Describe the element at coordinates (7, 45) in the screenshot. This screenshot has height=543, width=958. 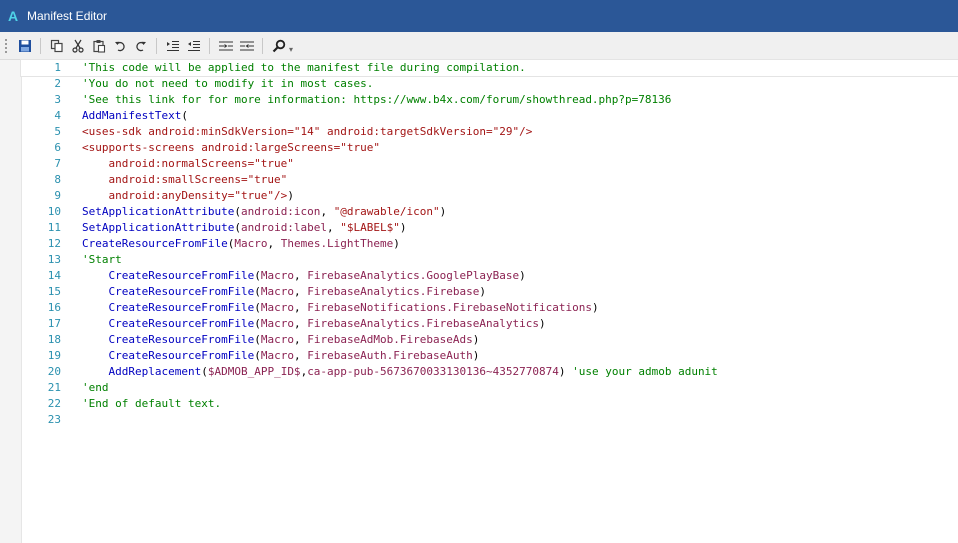
I see `toolbar-grip` at that location.